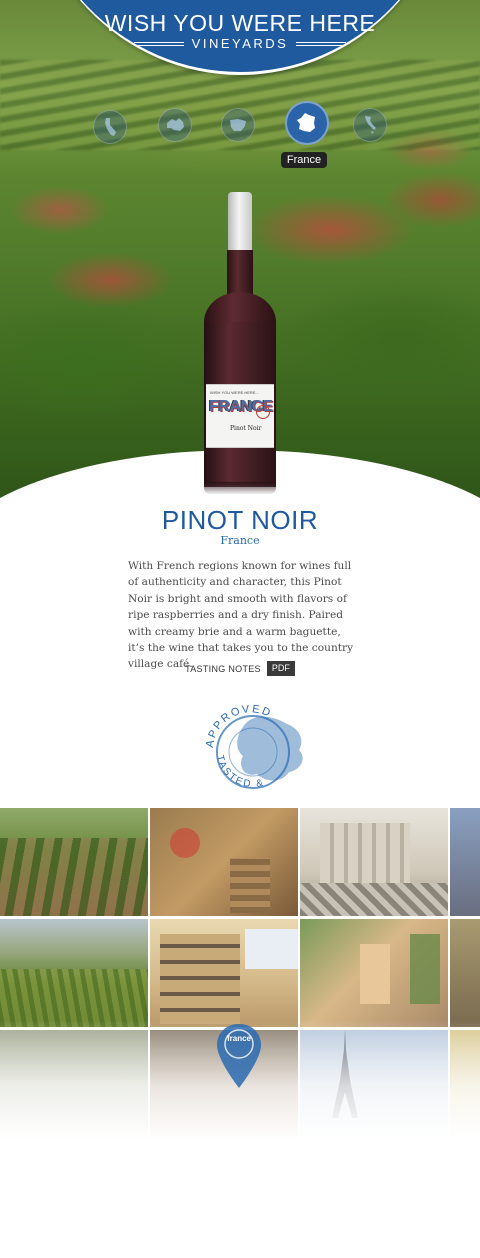 The height and width of the screenshot is (1258, 480). I want to click on pin-label: france, so click(238, 1038).